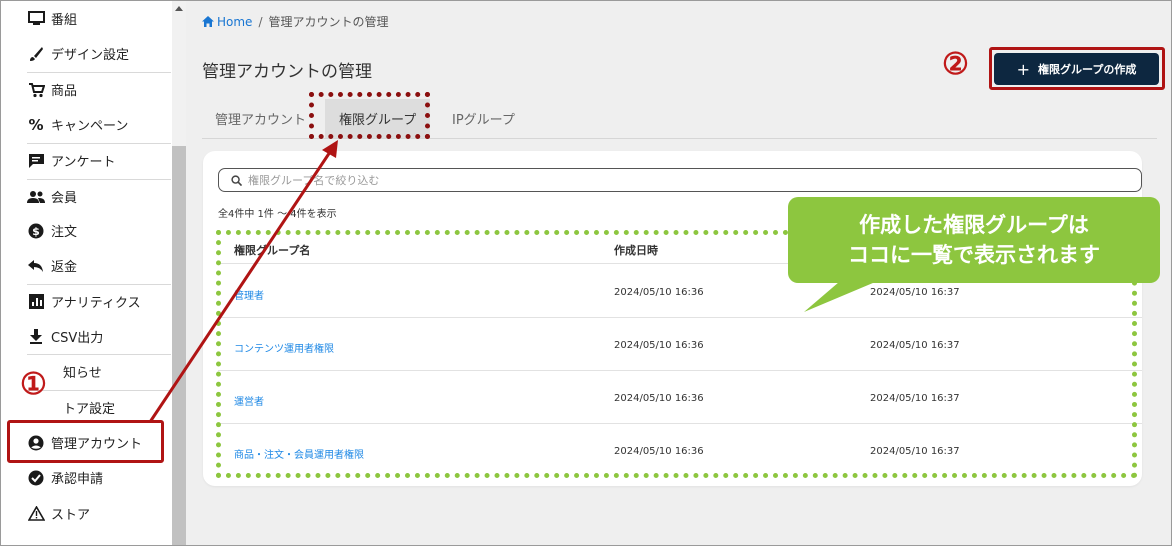  I want to click on sidebar-item-label: 番組, so click(64, 20).